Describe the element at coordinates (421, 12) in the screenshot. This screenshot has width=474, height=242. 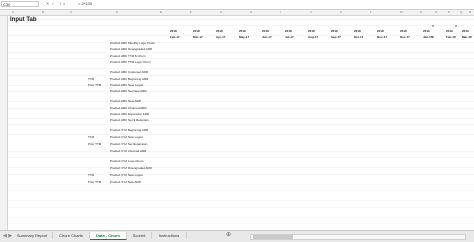
I see `column-header-n: N` at that location.